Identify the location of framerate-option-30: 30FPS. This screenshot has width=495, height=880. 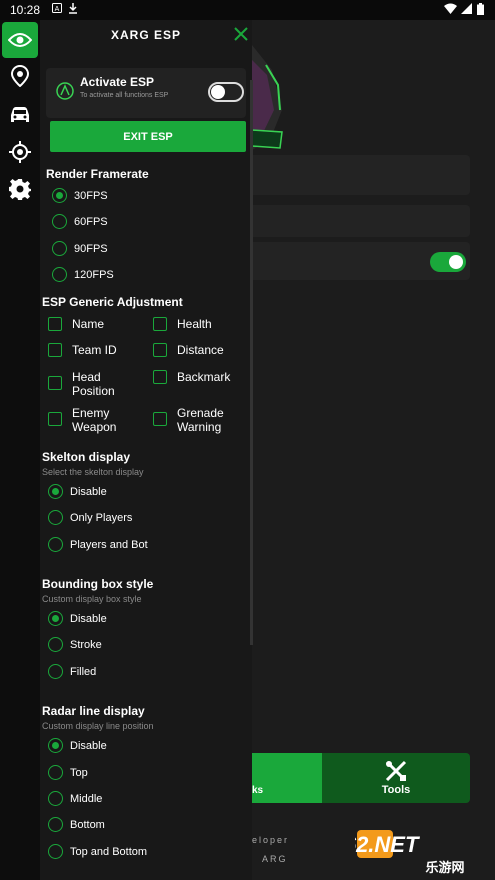
(80, 195).